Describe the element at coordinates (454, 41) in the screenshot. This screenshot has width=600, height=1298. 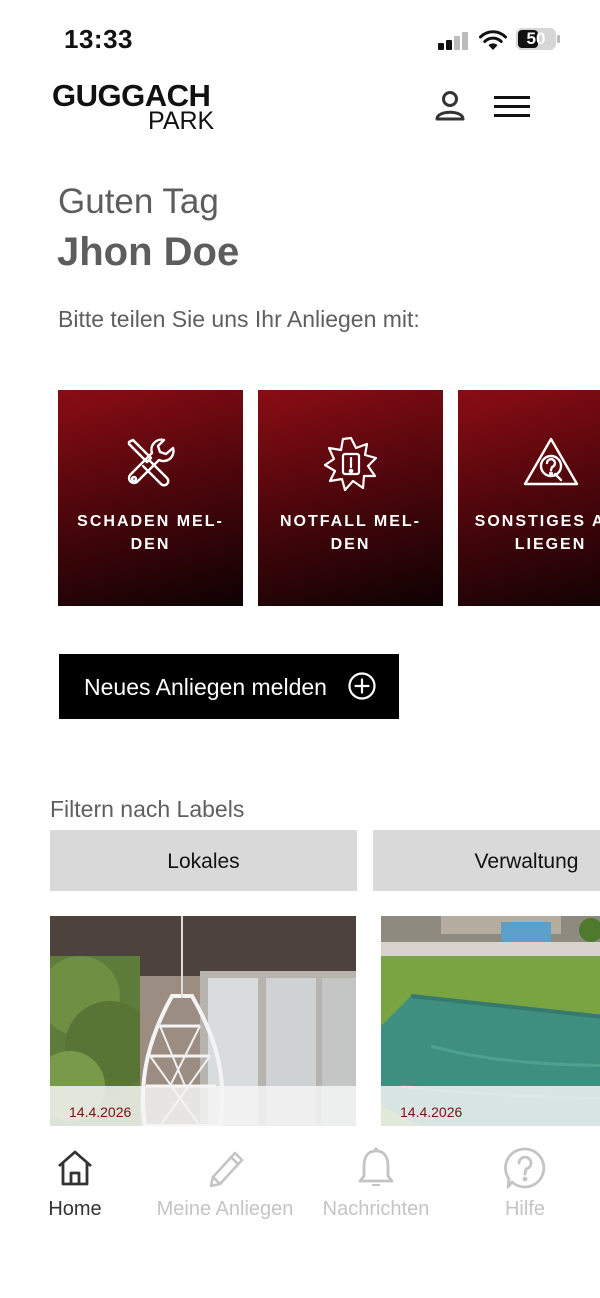
I see `signal-icon` at that location.